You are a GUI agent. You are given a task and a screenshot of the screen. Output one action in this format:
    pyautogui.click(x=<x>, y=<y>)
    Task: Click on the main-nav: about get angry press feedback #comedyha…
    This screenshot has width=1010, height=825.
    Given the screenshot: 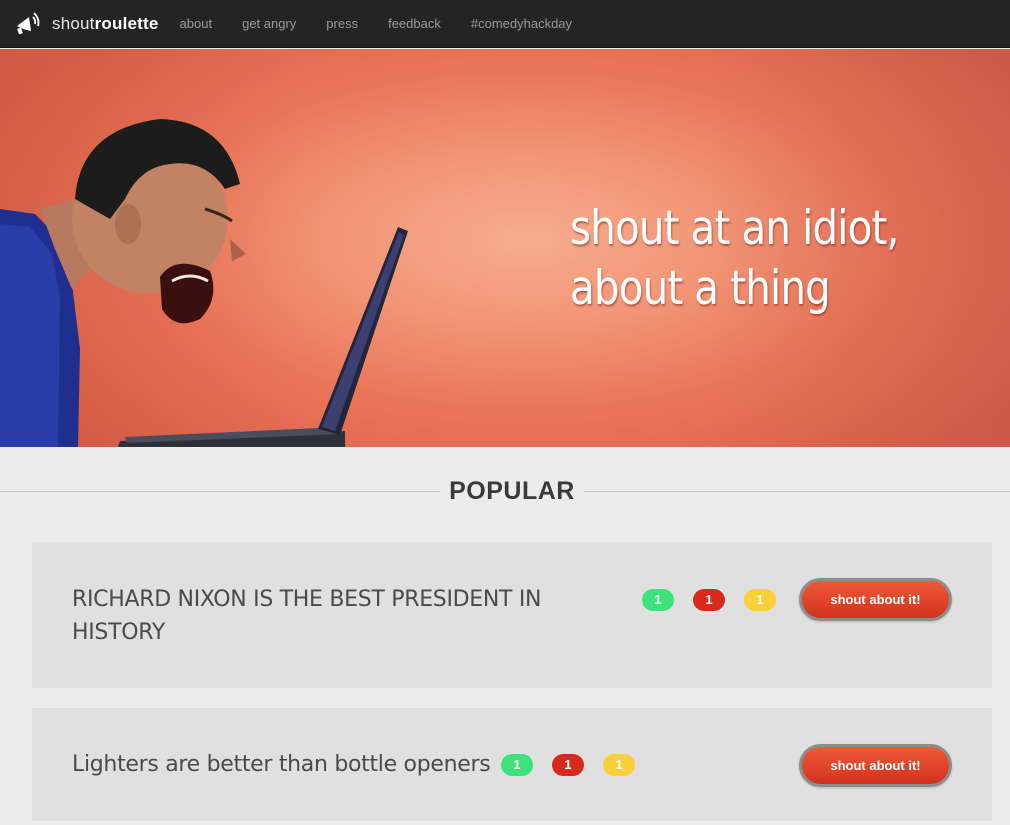 What is the action you would take?
    pyautogui.click(x=376, y=24)
    